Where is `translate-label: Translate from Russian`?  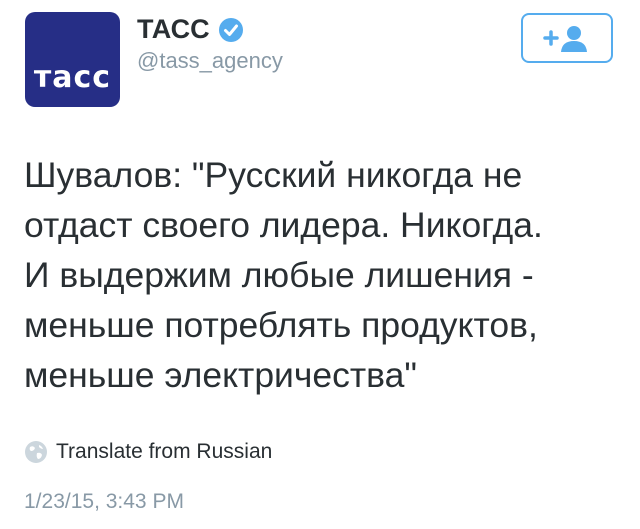
translate-label: Translate from Russian is located at coordinates (164, 451).